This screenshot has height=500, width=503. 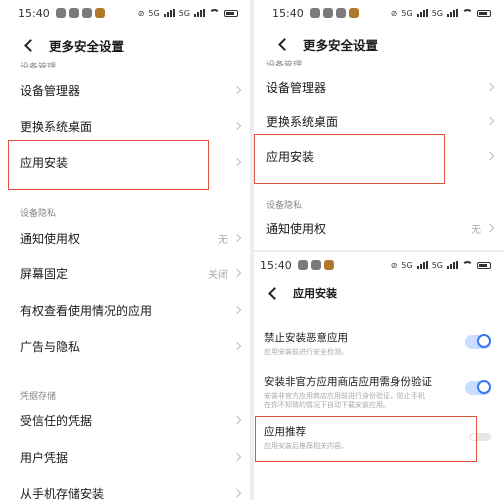 What do you see at coordinates (125, 457) in the screenshot?
I see `settings-item-user-credentials: 用户凭据` at bounding box center [125, 457].